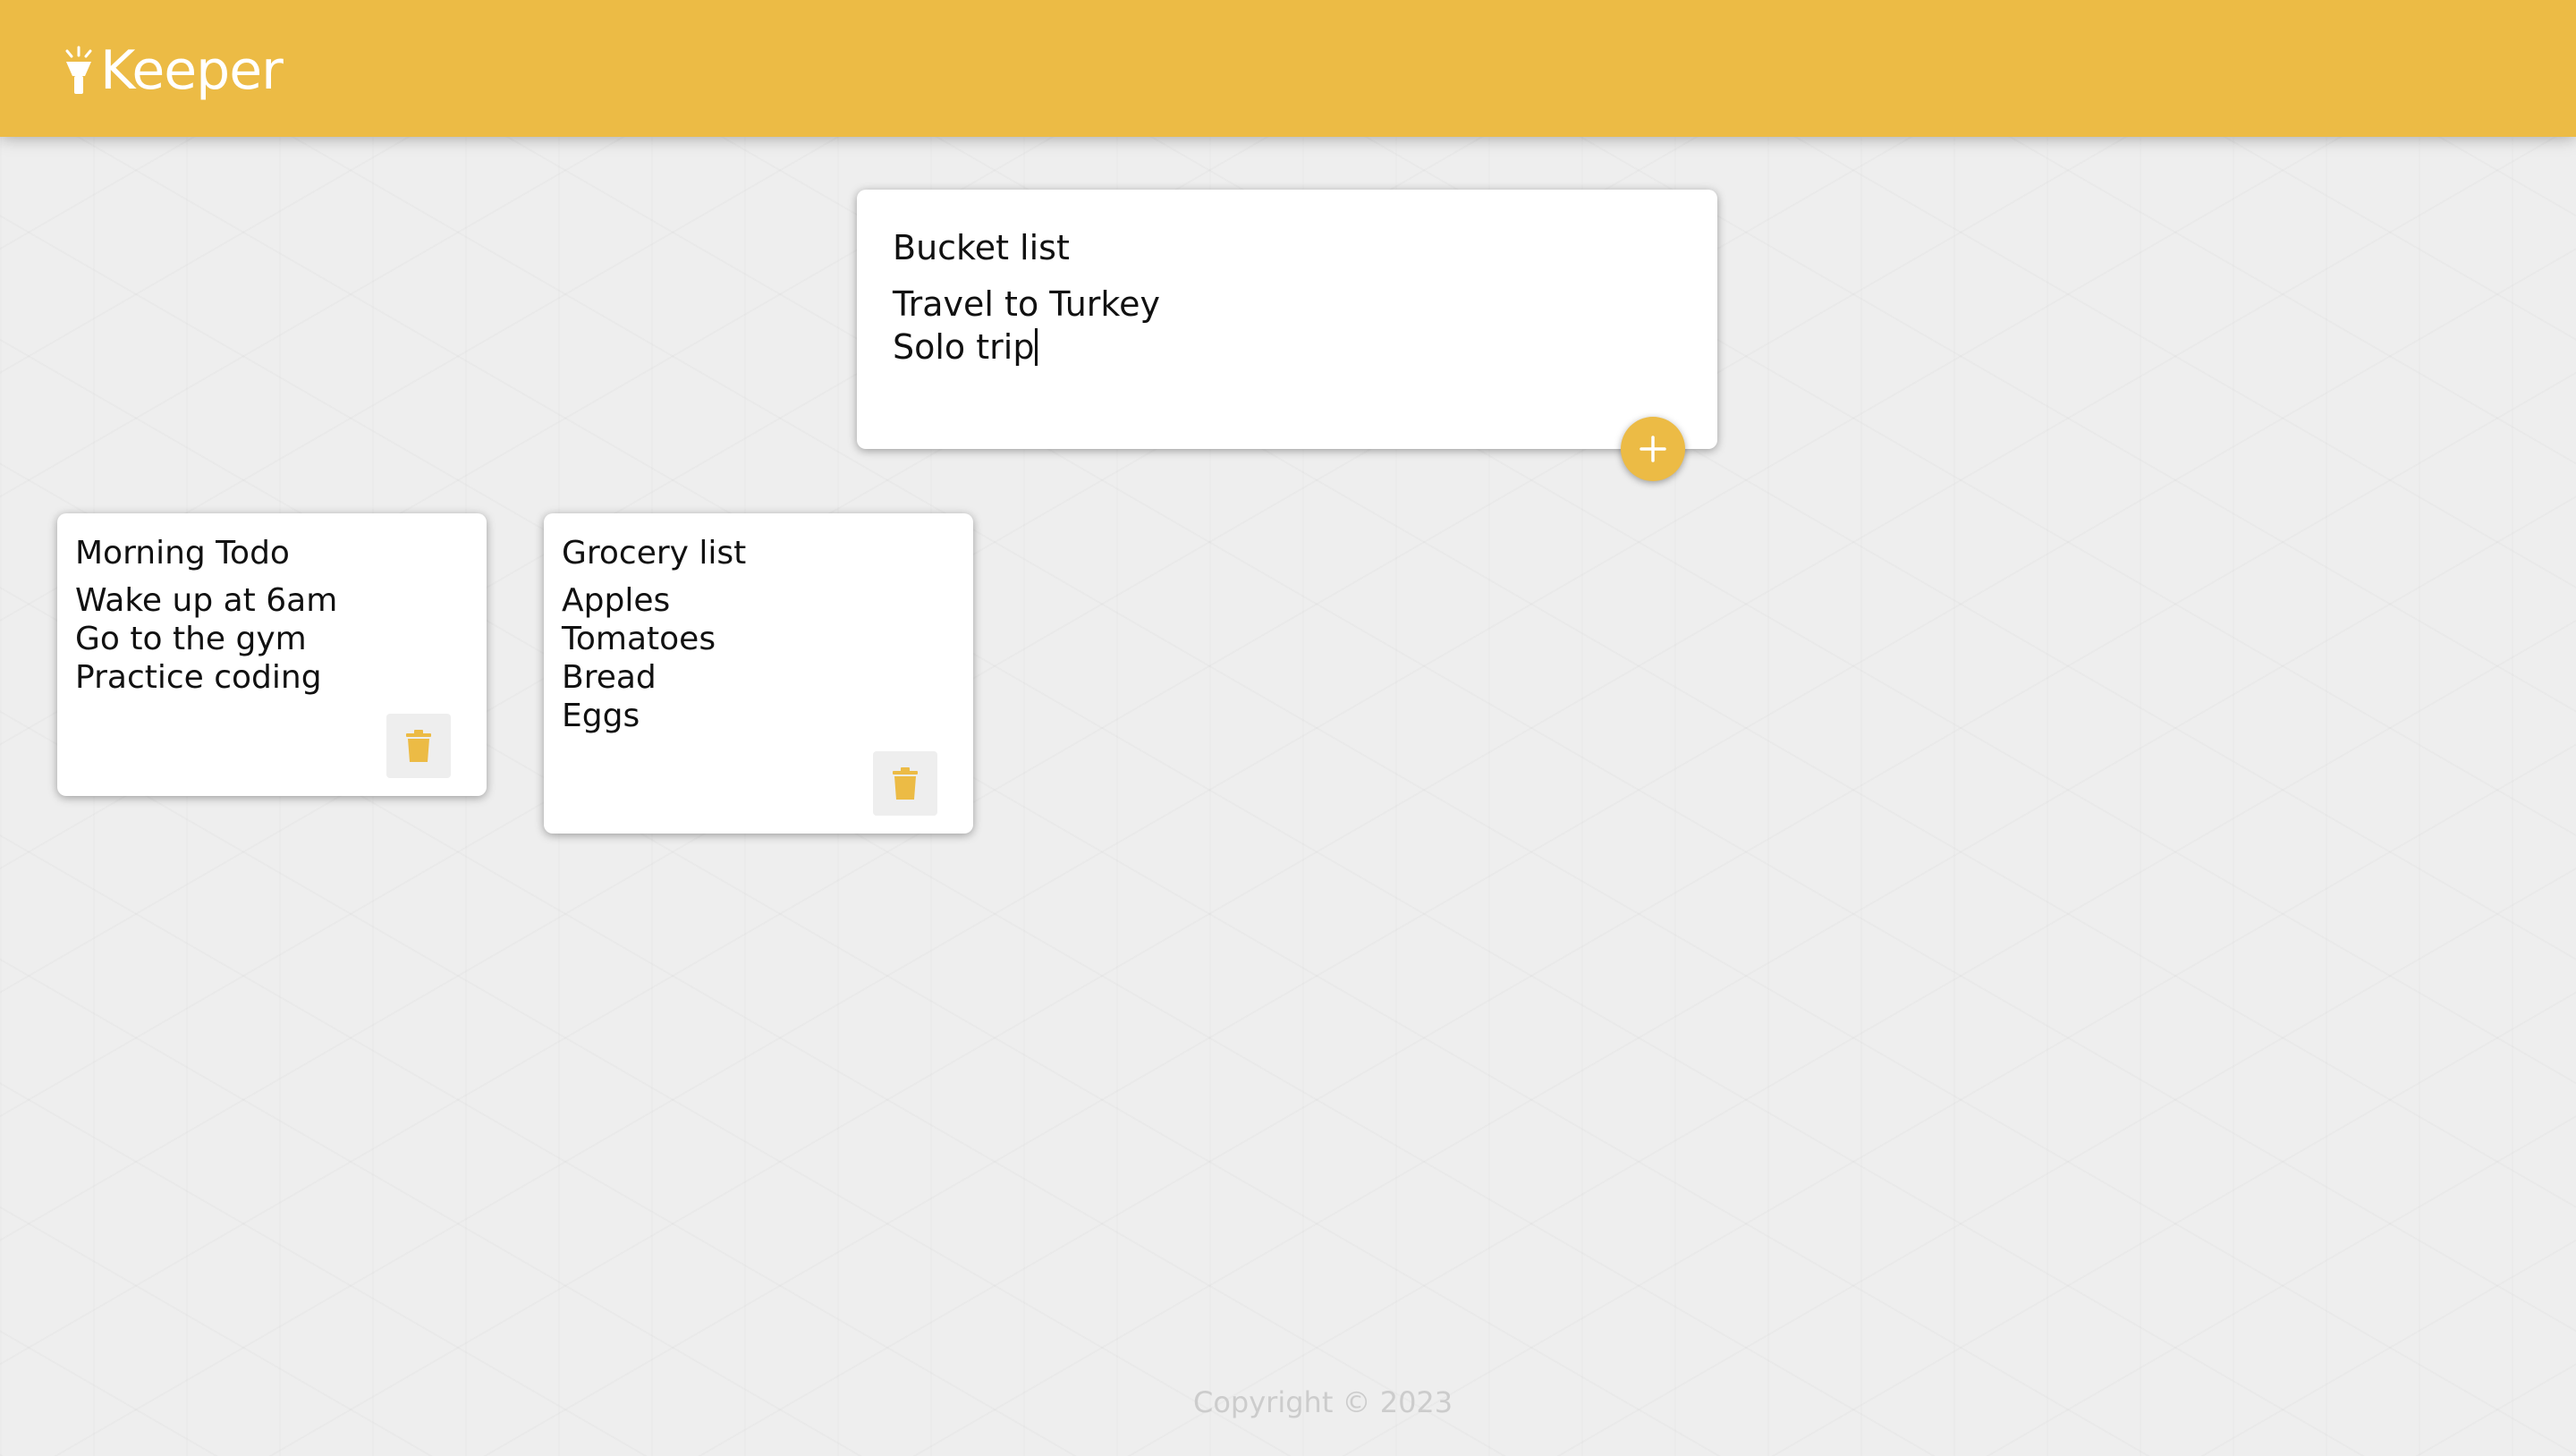  What do you see at coordinates (654, 553) in the screenshot?
I see `note-title: Grocery list` at bounding box center [654, 553].